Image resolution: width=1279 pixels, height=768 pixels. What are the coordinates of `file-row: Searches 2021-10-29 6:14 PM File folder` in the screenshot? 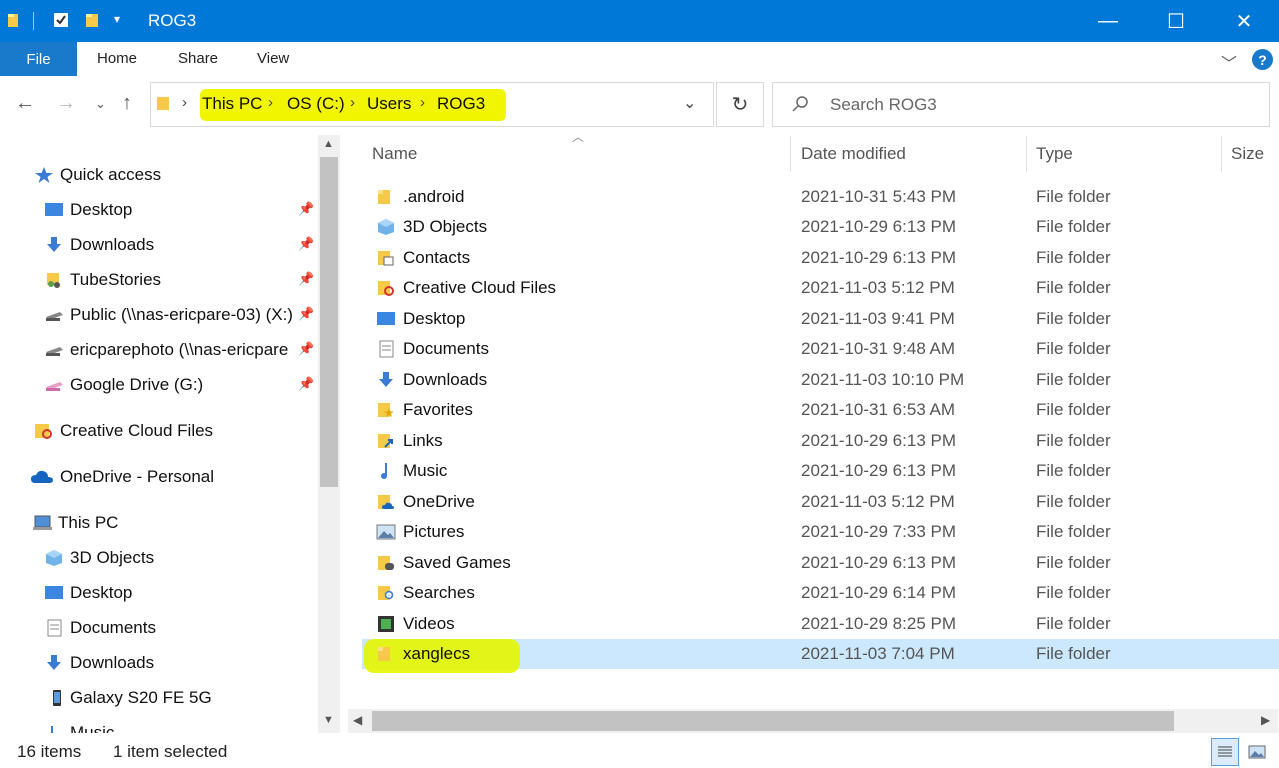 It's located at (820, 593).